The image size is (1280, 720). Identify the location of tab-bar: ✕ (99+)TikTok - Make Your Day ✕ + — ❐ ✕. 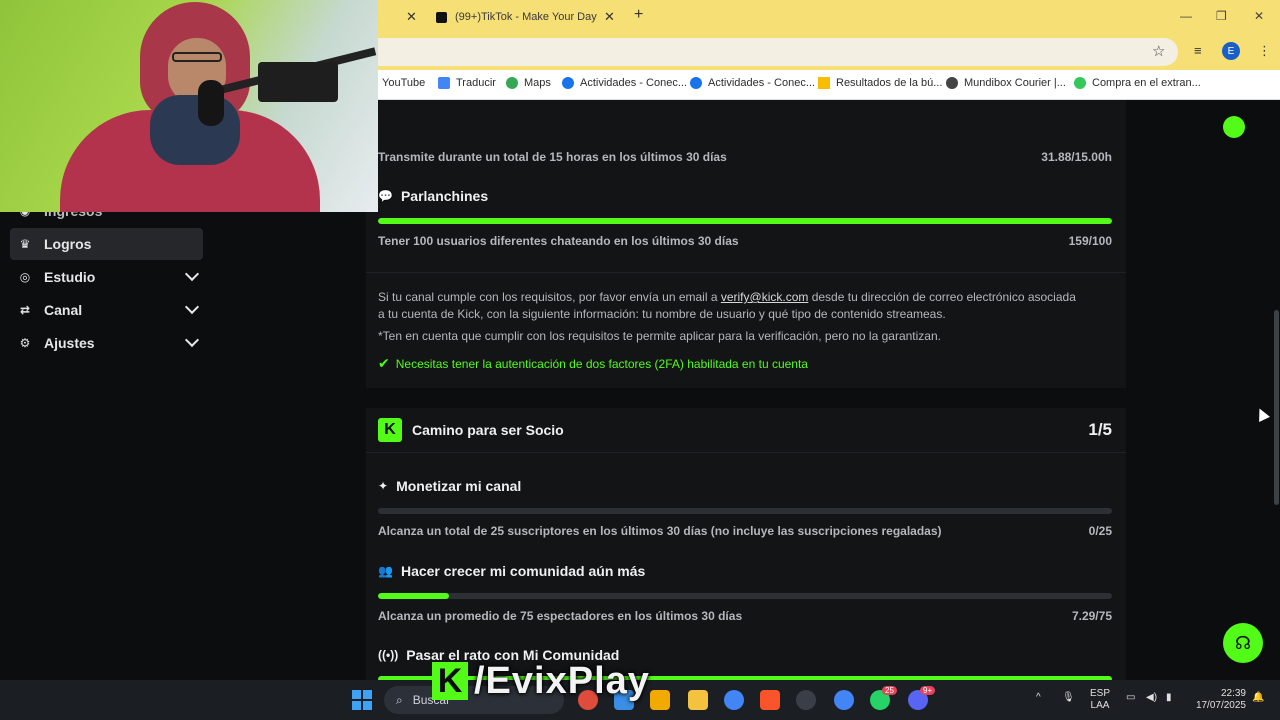
(829, 17).